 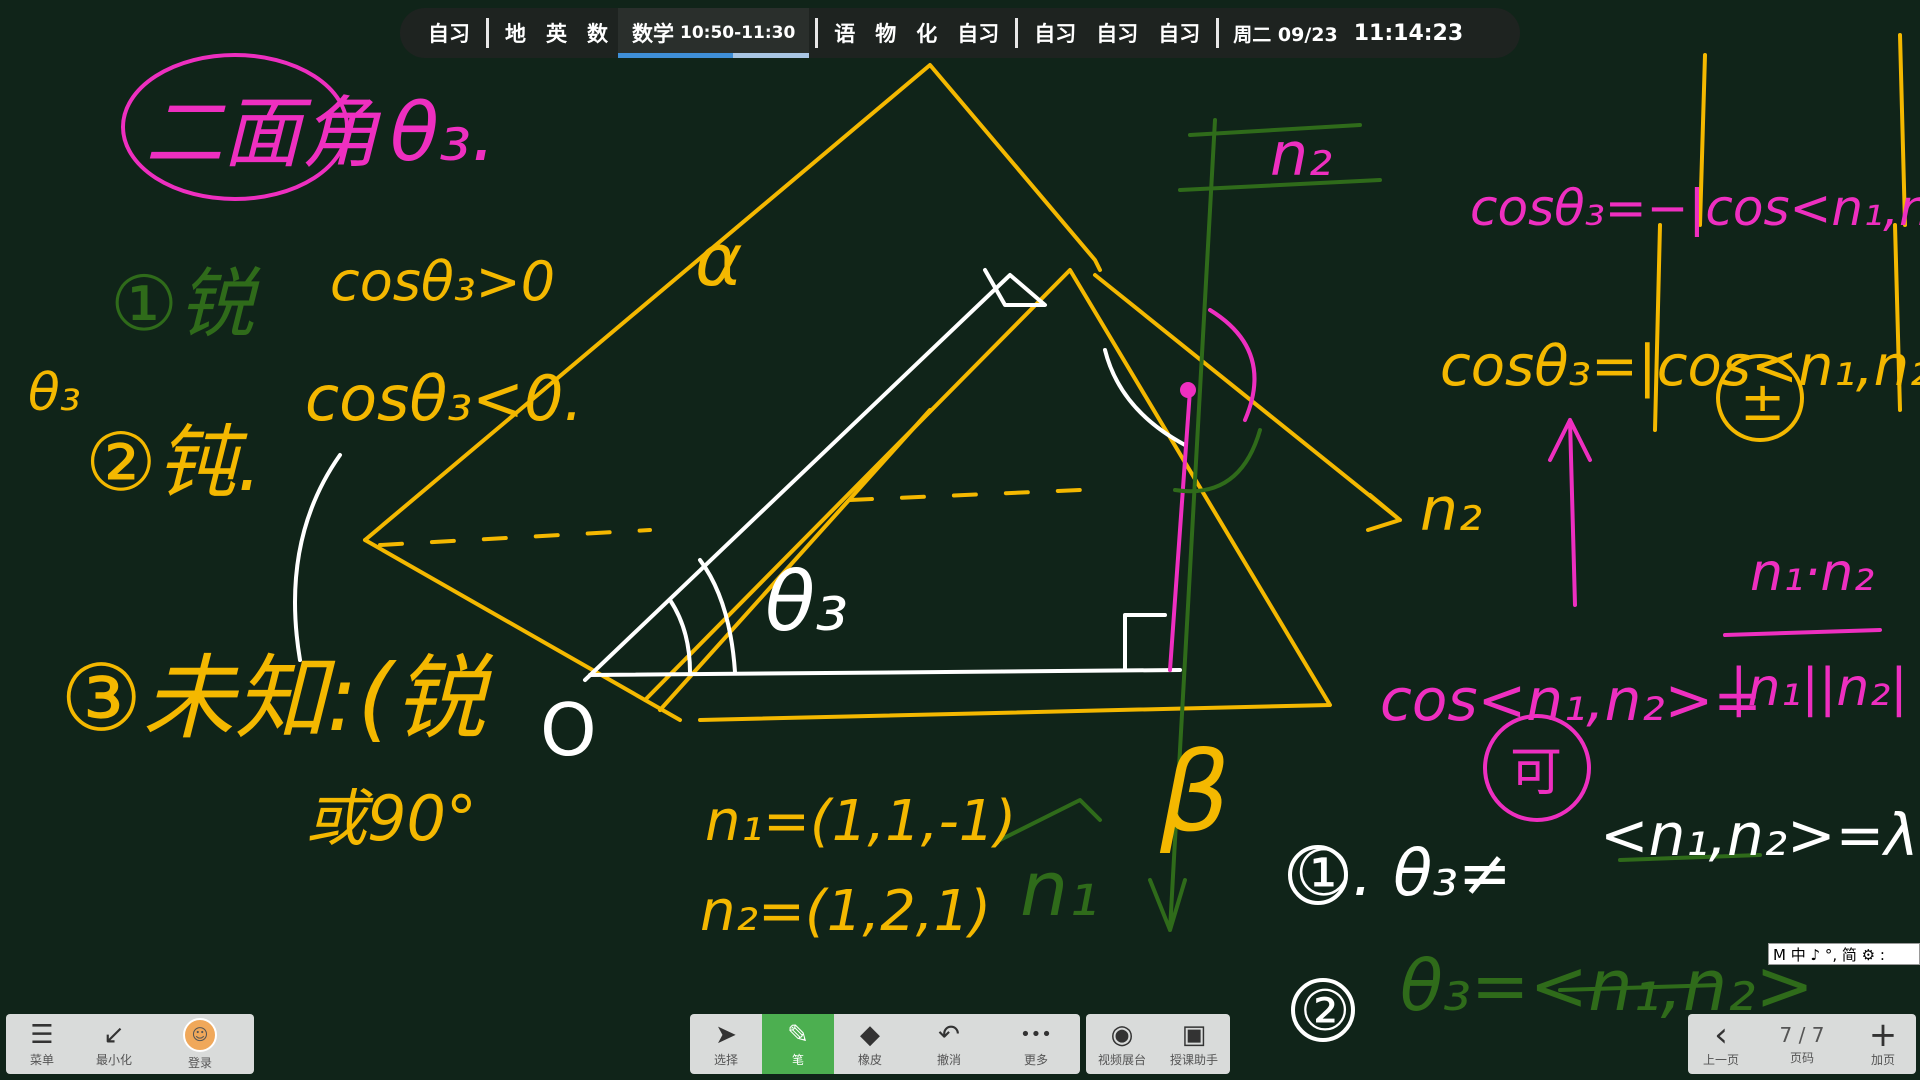 I want to click on cos-abs-top: cosθ₃=−|cos<n₁,n₂>|, so click(x=1695, y=208).